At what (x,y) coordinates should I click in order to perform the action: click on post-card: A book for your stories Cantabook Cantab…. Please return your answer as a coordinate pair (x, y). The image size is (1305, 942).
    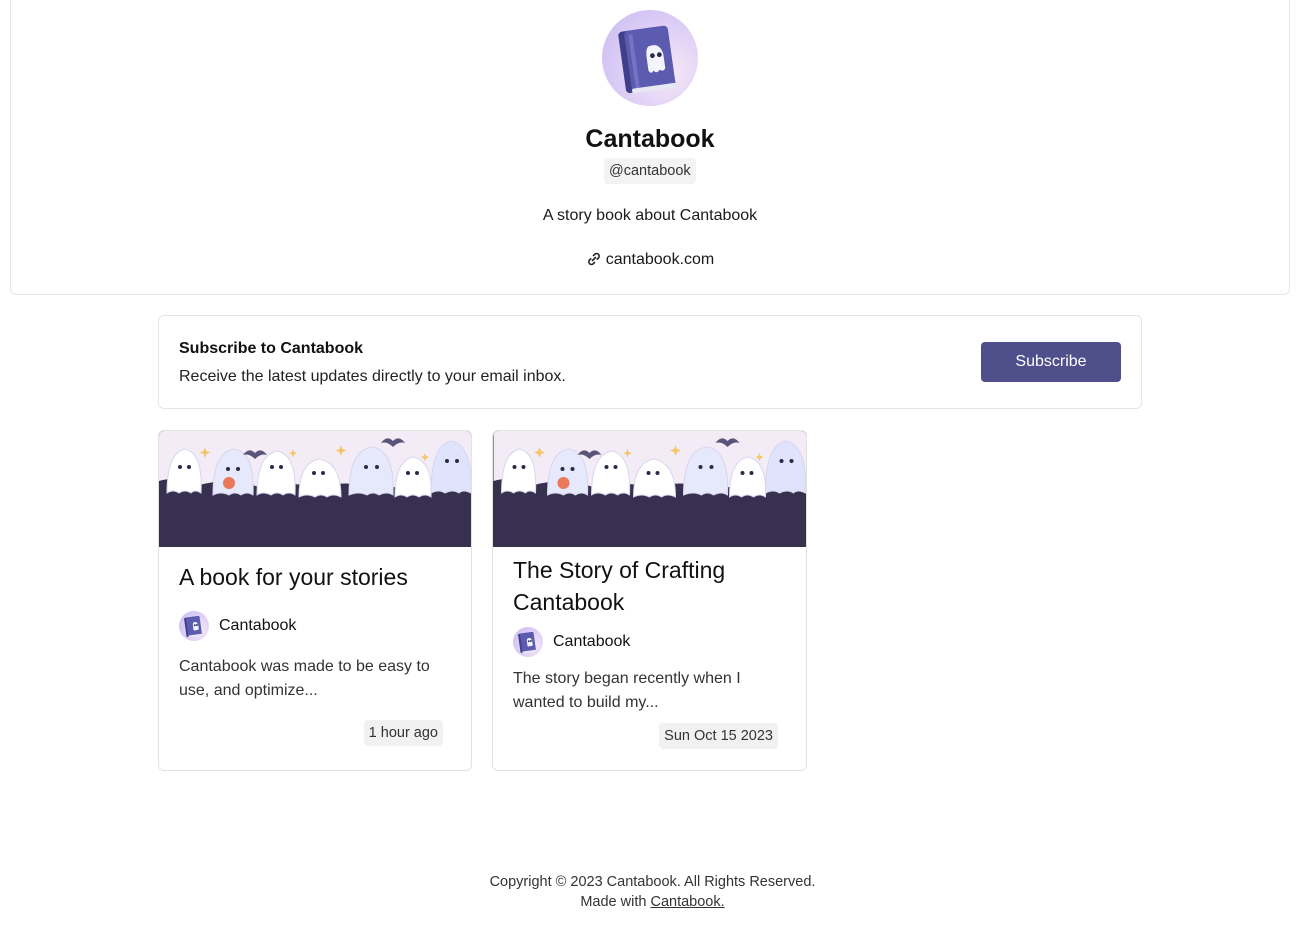
    Looking at the image, I should click on (315, 600).